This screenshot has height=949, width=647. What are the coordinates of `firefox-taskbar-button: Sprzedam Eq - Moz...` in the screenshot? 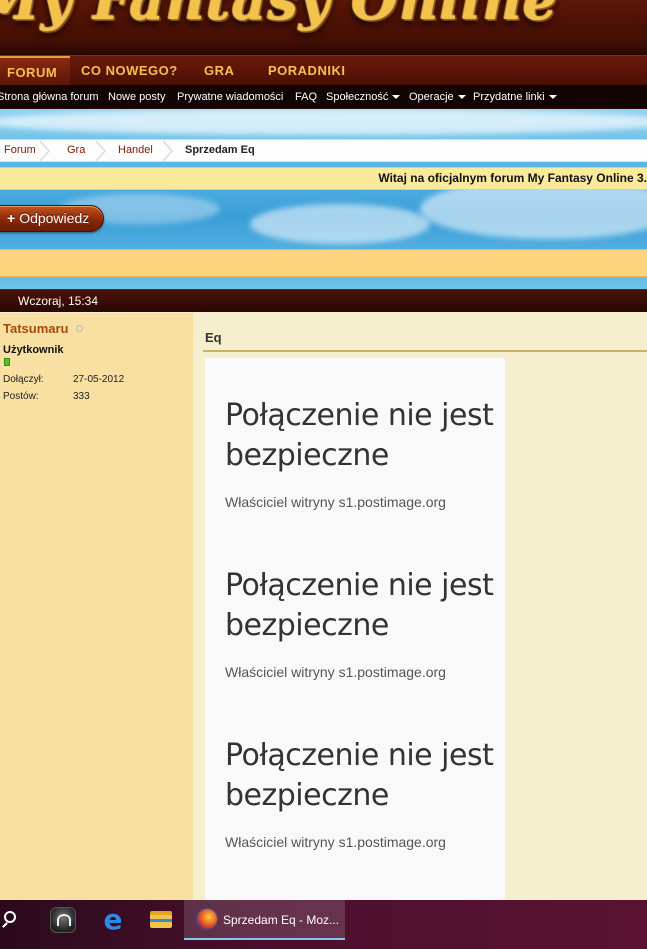 It's located at (264, 920).